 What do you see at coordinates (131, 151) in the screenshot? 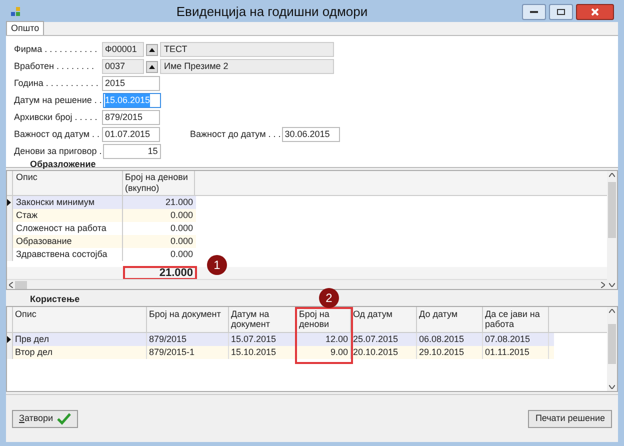
I see `input-field: 15` at bounding box center [131, 151].